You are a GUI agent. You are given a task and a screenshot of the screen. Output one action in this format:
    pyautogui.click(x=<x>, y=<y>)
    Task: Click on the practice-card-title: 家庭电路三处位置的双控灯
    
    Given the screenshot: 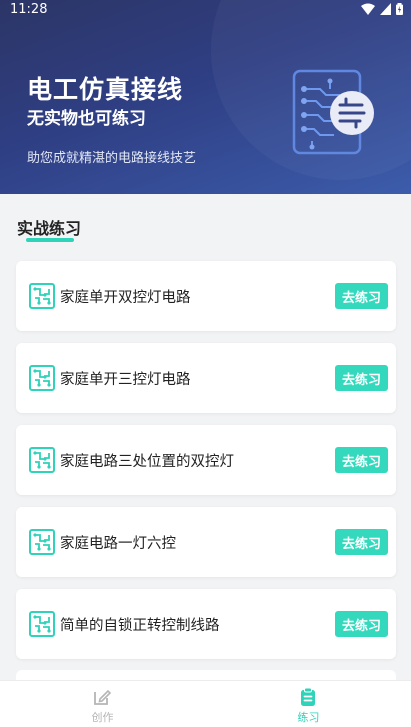 What is the action you would take?
    pyautogui.click(x=147, y=462)
    